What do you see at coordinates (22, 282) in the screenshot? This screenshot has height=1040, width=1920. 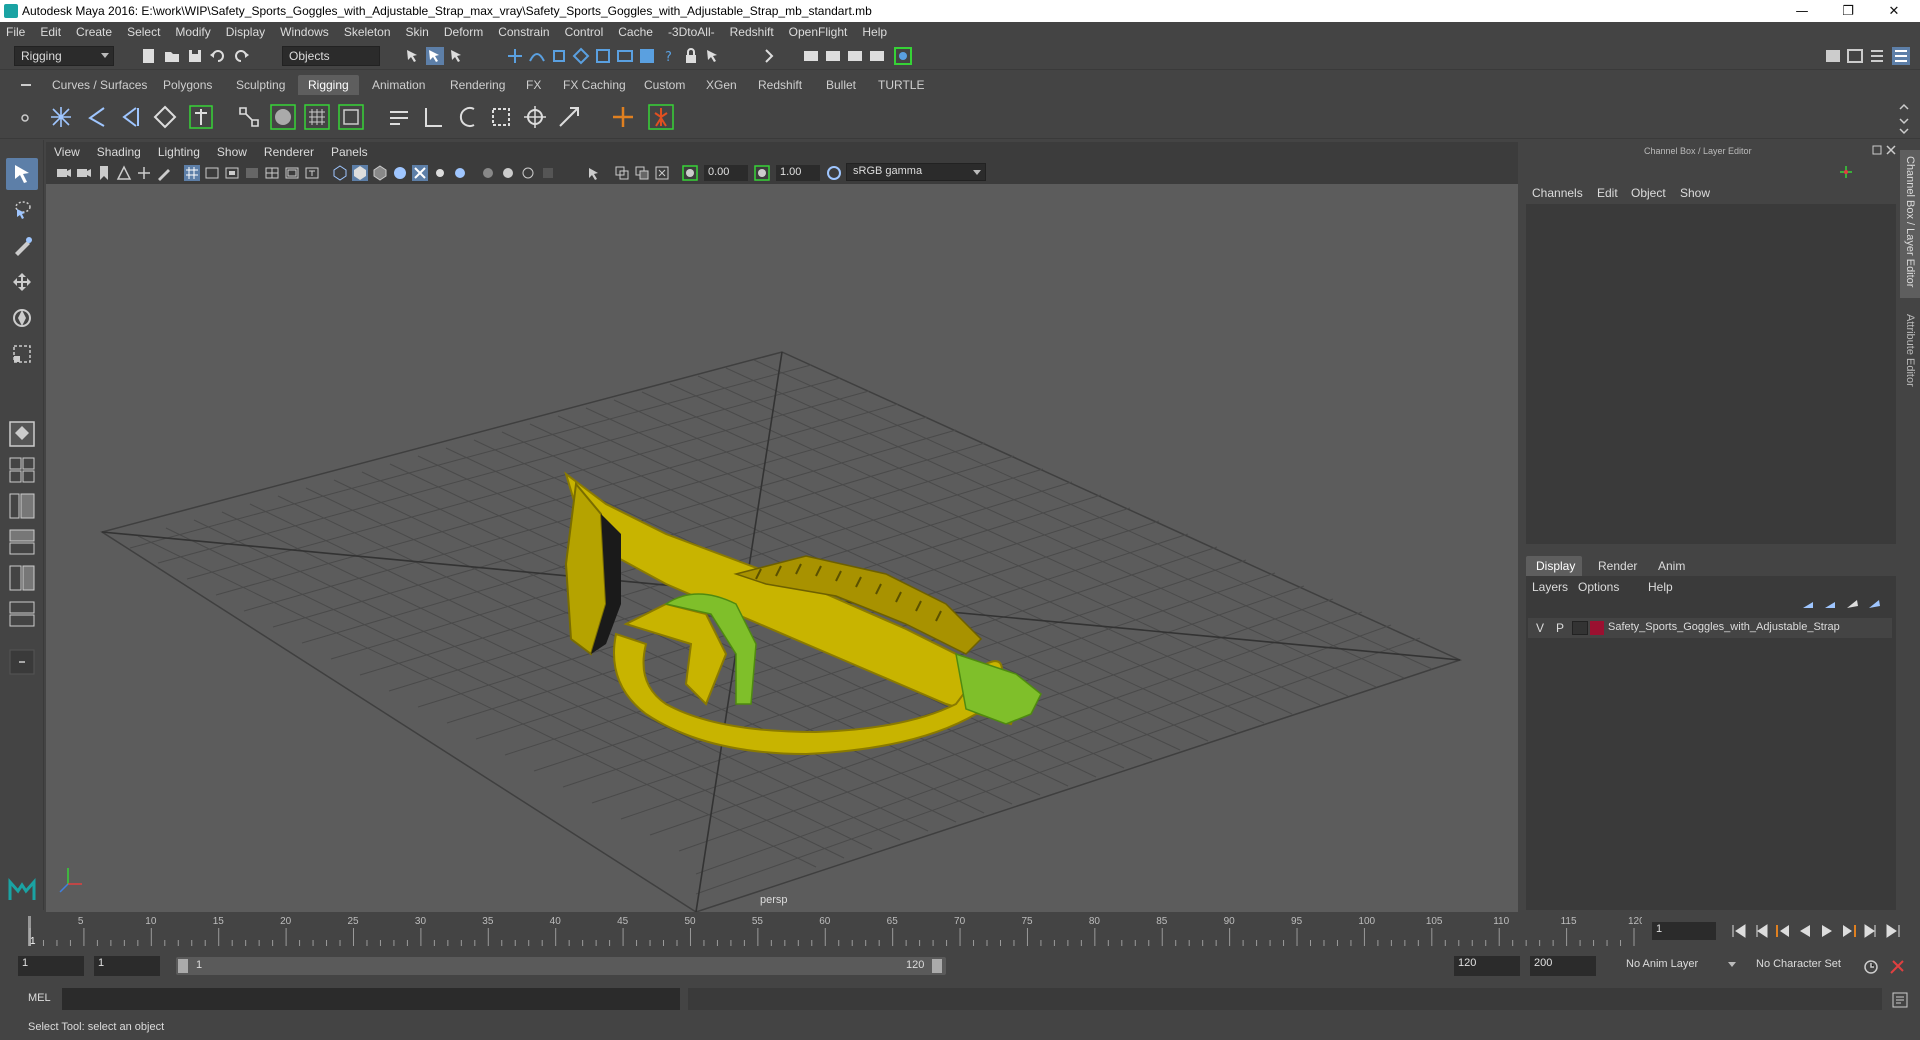 I see `move-tool-icon` at bounding box center [22, 282].